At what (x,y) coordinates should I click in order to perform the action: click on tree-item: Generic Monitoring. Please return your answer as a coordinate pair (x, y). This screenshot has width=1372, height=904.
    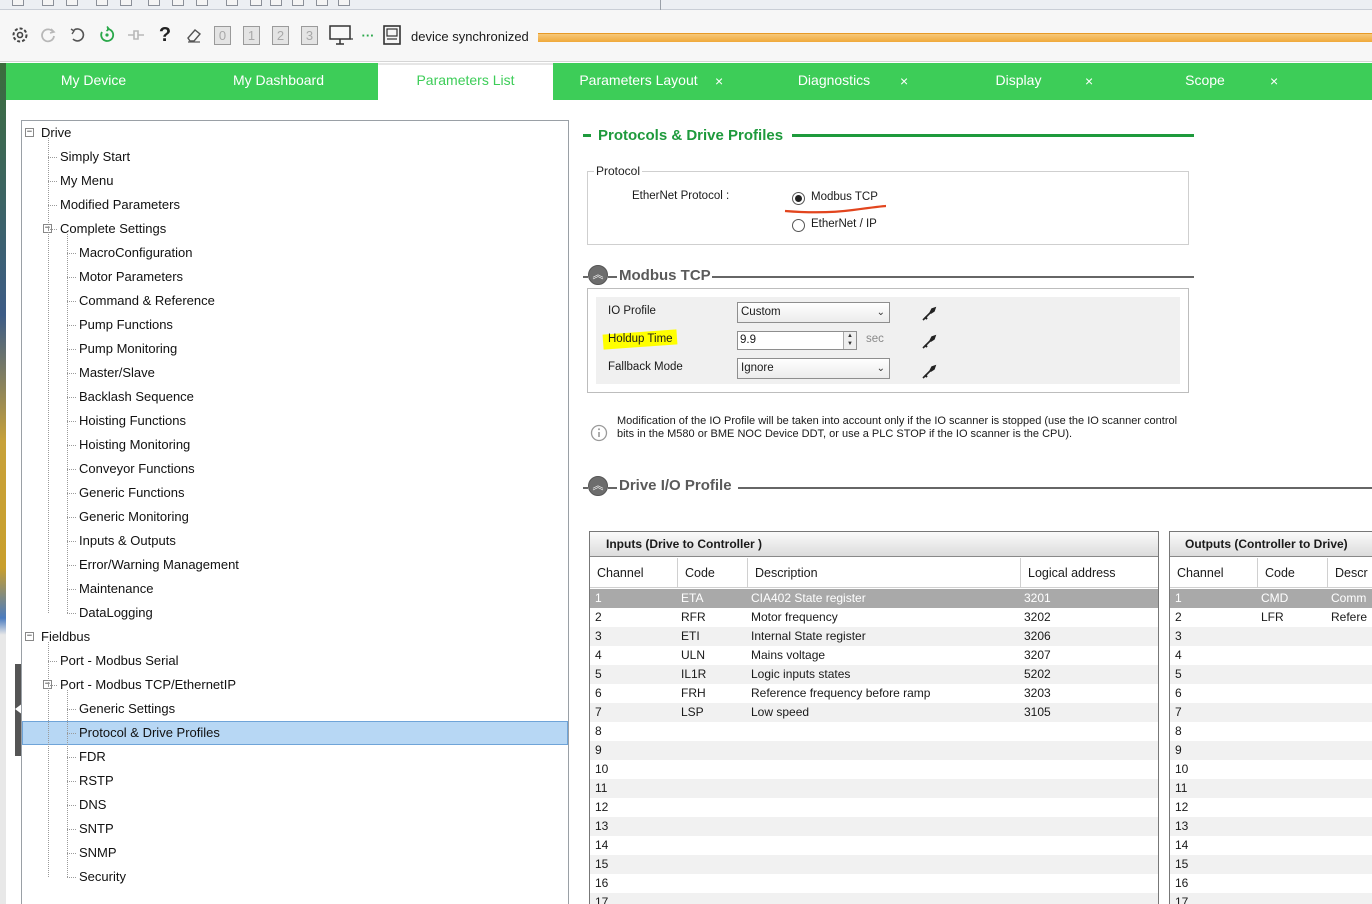
    Looking at the image, I should click on (134, 517).